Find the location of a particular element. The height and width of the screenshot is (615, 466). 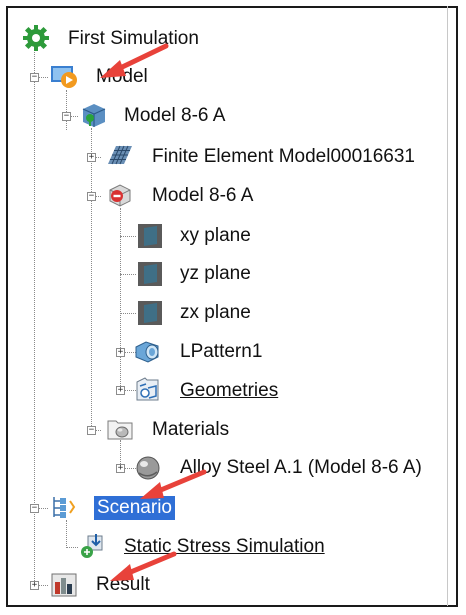

pattern-icon is located at coordinates (147, 352).